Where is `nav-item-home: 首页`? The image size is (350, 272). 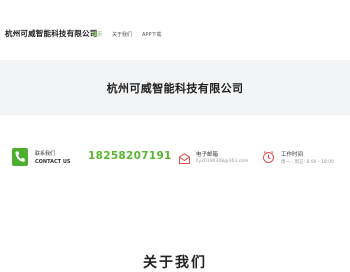 nav-item-home: 首页 is located at coordinates (97, 34).